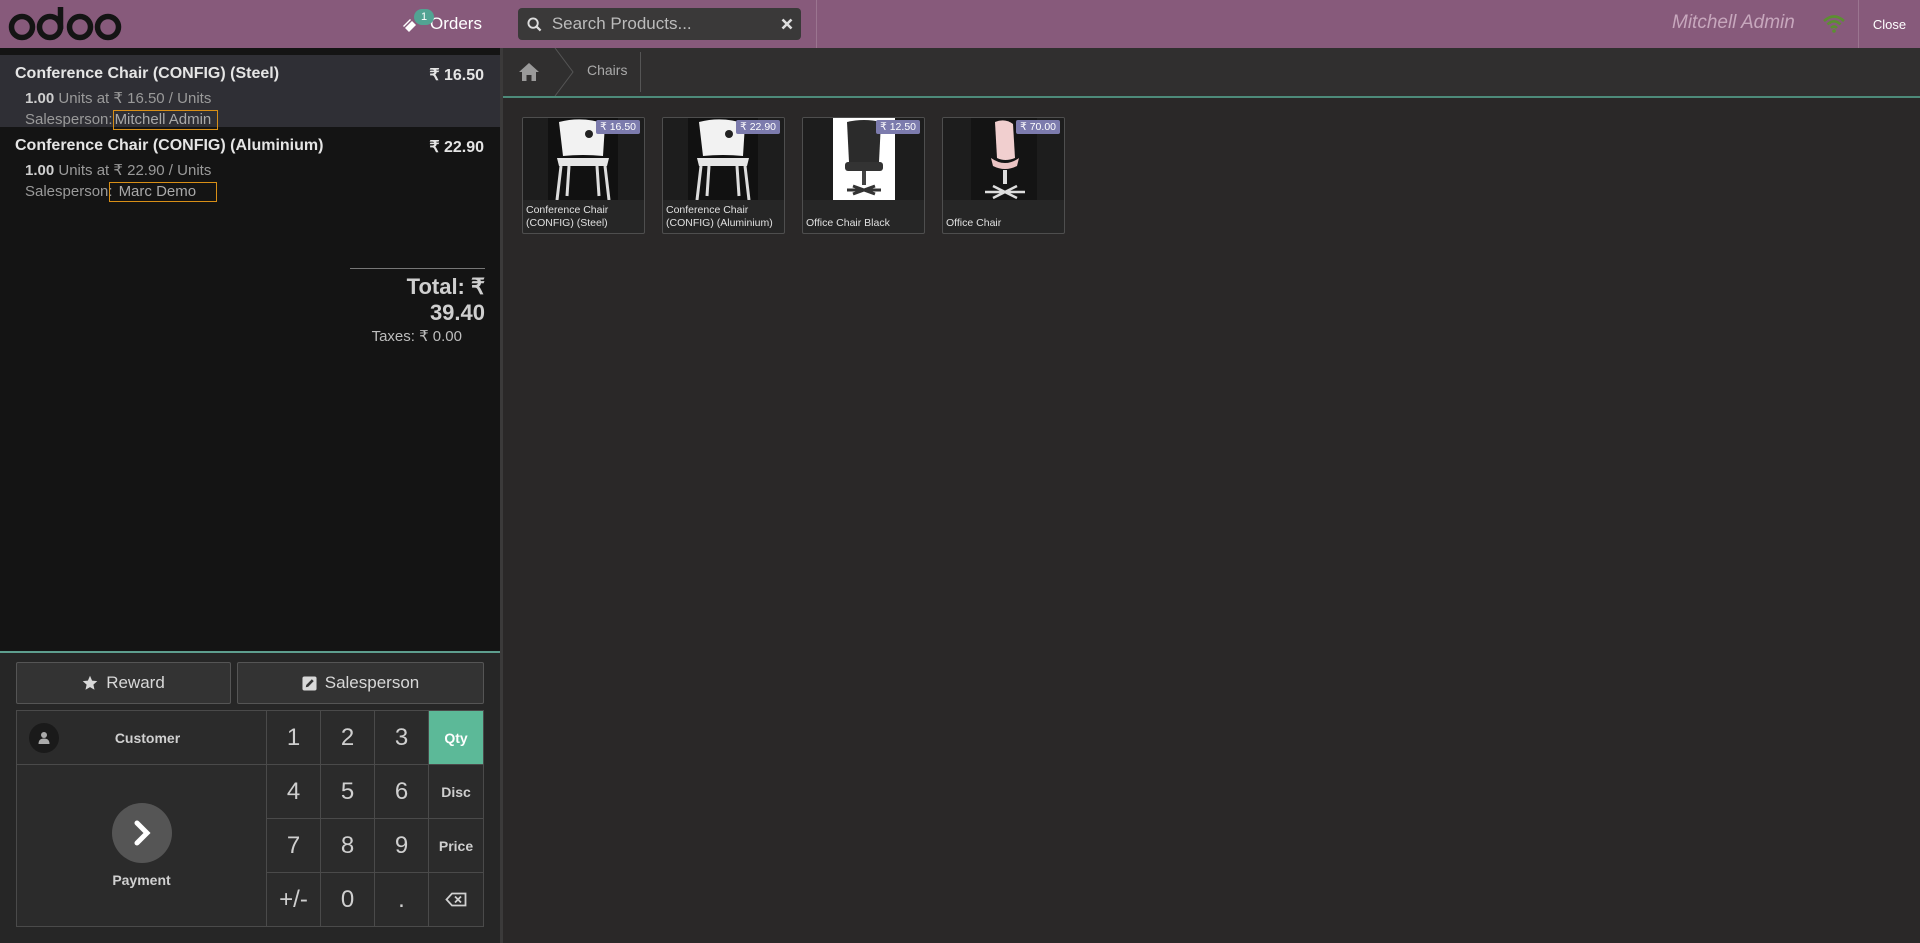 The height and width of the screenshot is (943, 1920). I want to click on order-line-product: Conference Chair (CONFIG) (Steel), so click(147, 73).